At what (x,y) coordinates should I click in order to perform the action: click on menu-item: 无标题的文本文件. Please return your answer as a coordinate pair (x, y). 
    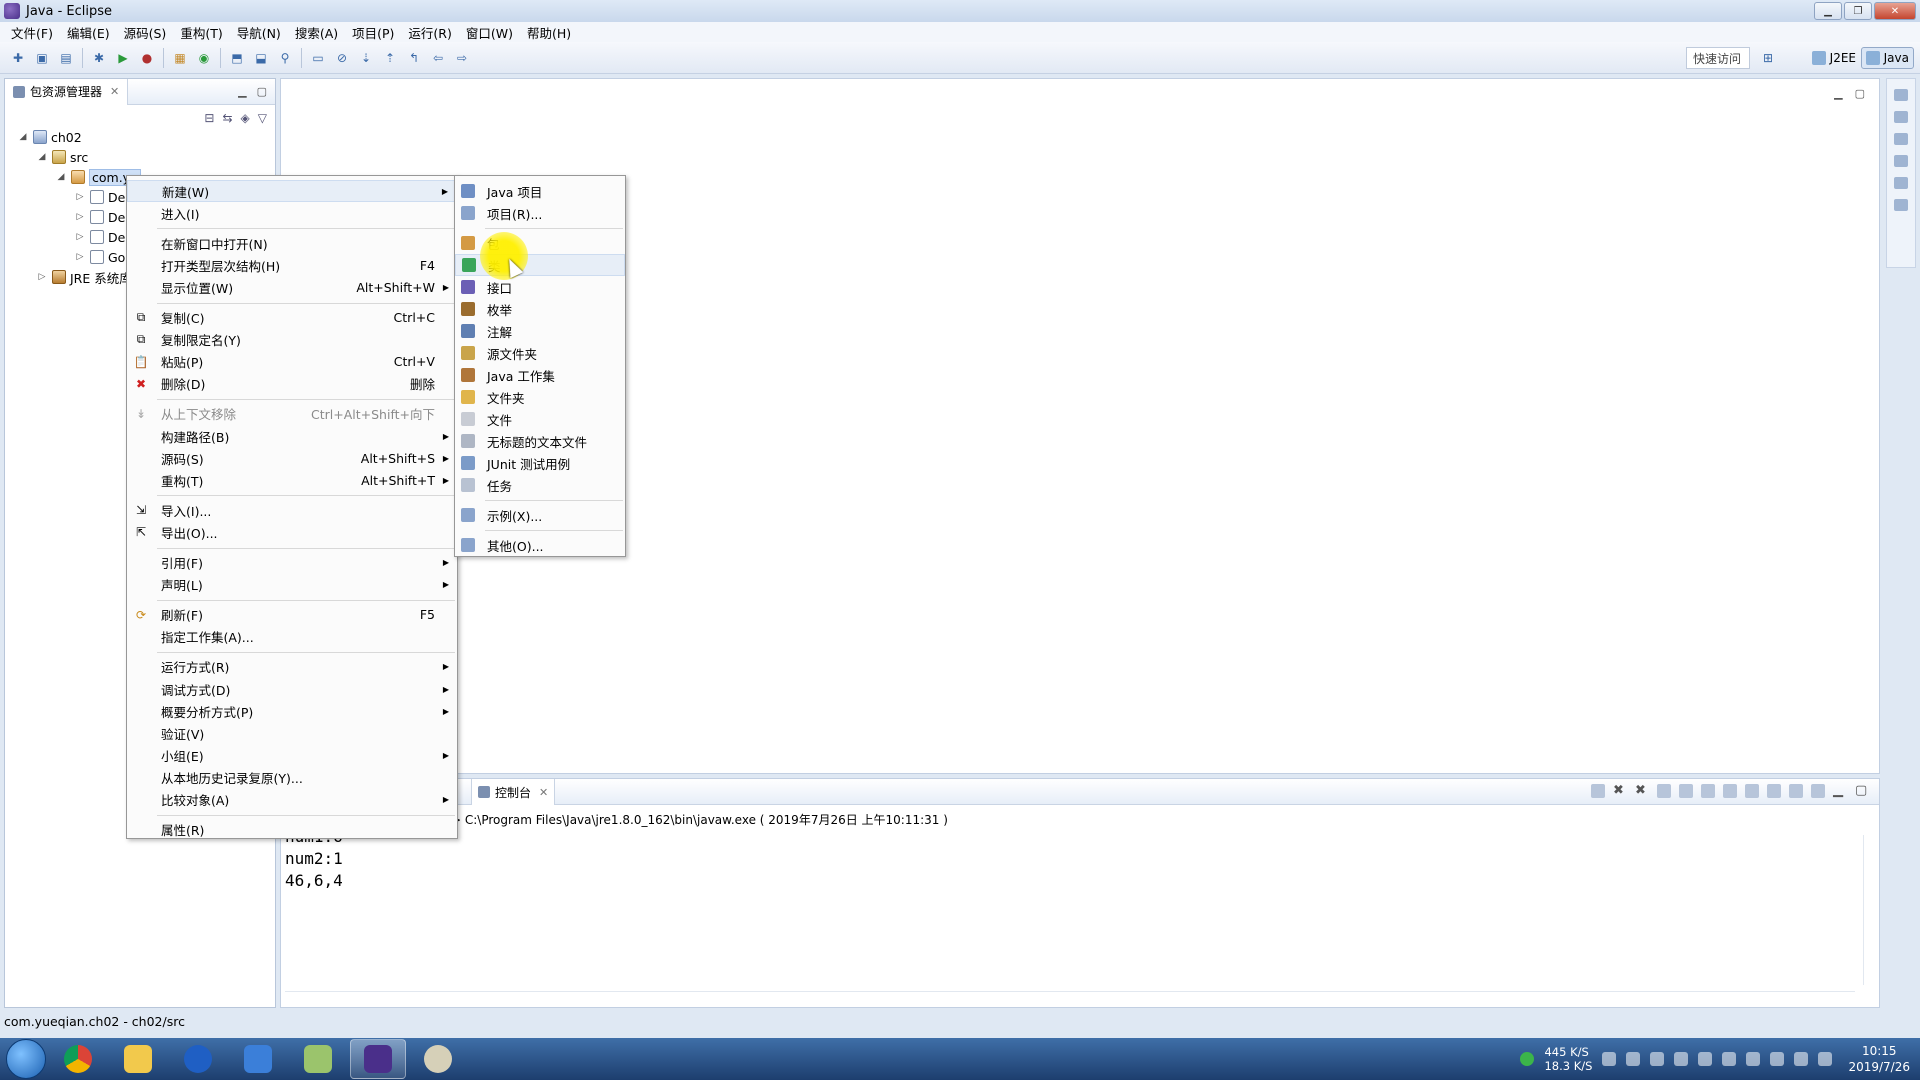
    Looking at the image, I should click on (540, 441).